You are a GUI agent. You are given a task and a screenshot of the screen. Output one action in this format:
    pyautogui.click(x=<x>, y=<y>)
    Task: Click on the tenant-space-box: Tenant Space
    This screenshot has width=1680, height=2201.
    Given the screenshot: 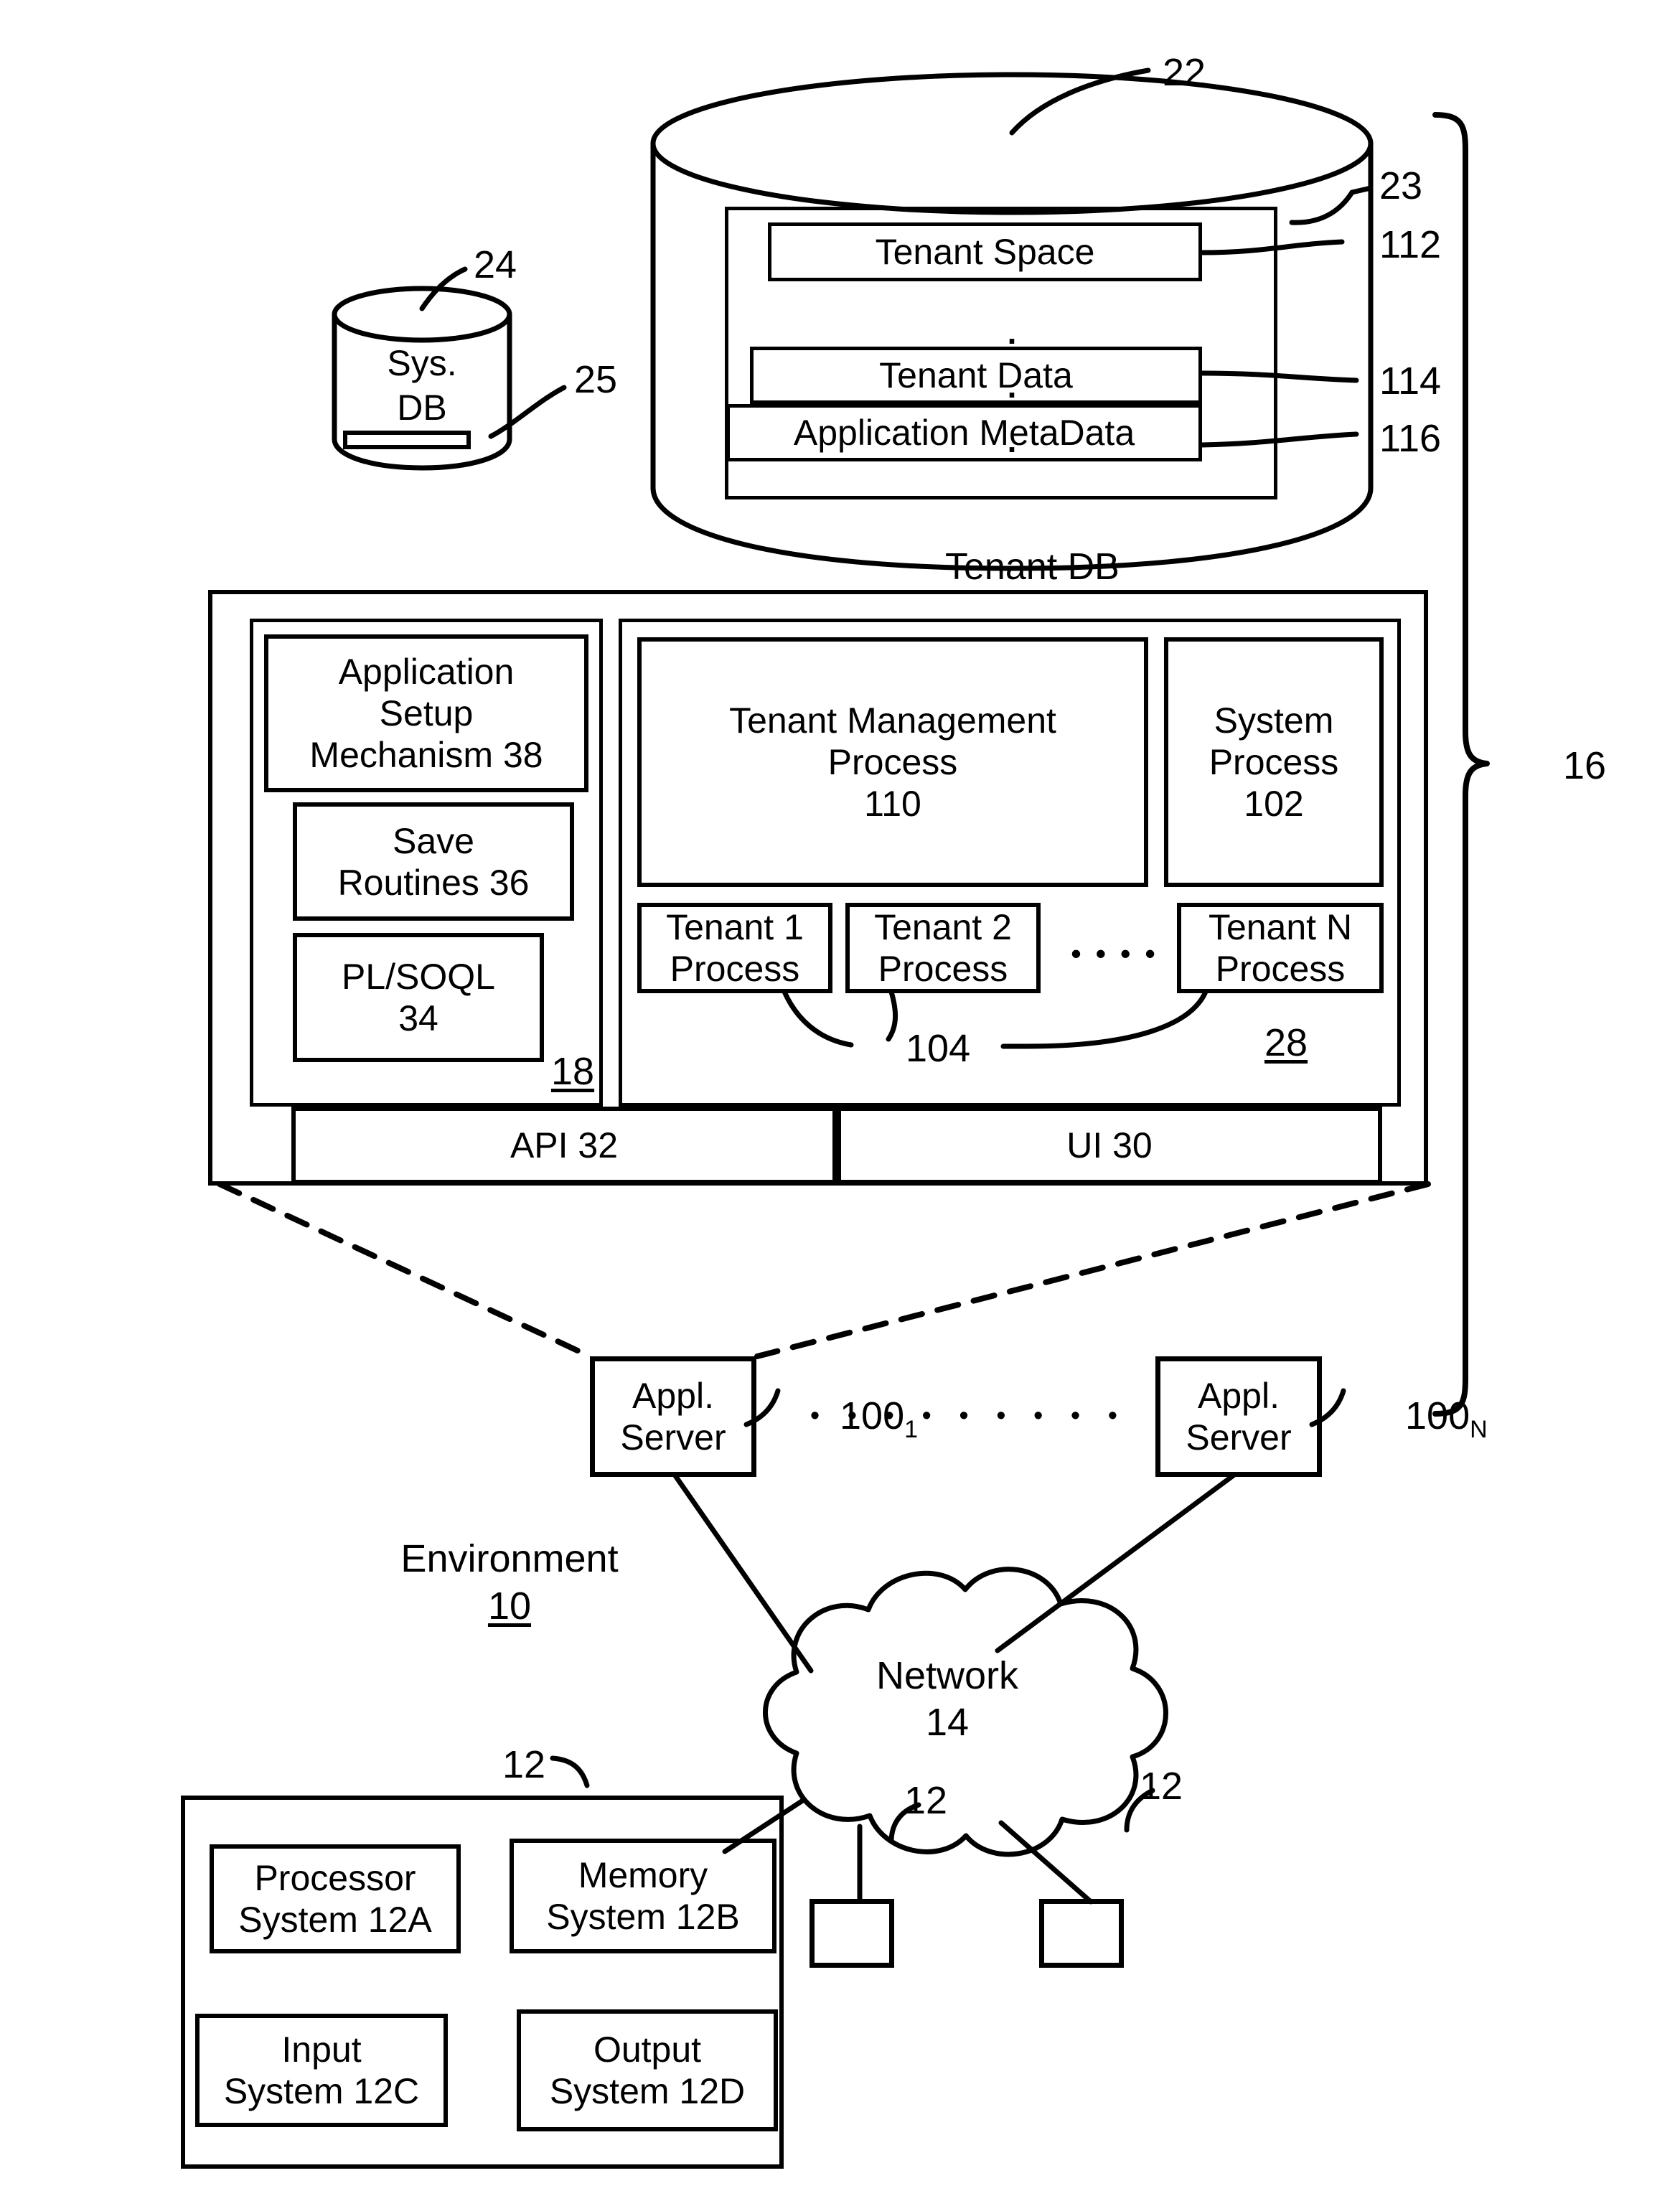 What is the action you would take?
    pyautogui.click(x=985, y=251)
    